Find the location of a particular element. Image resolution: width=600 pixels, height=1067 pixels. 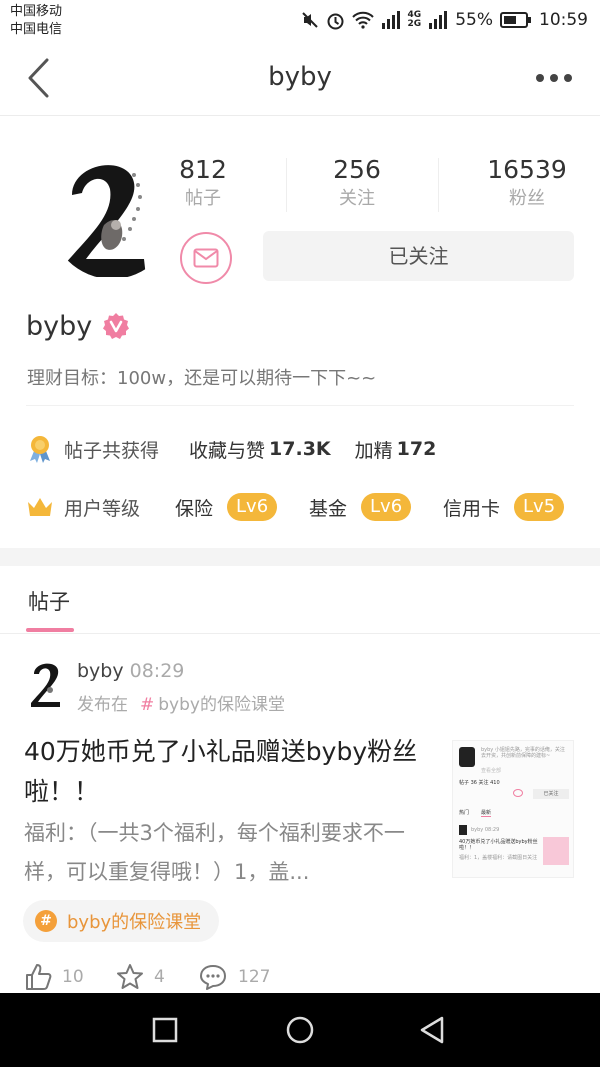

stat-fans: 16539 粉丝 is located at coordinates (526, 183).